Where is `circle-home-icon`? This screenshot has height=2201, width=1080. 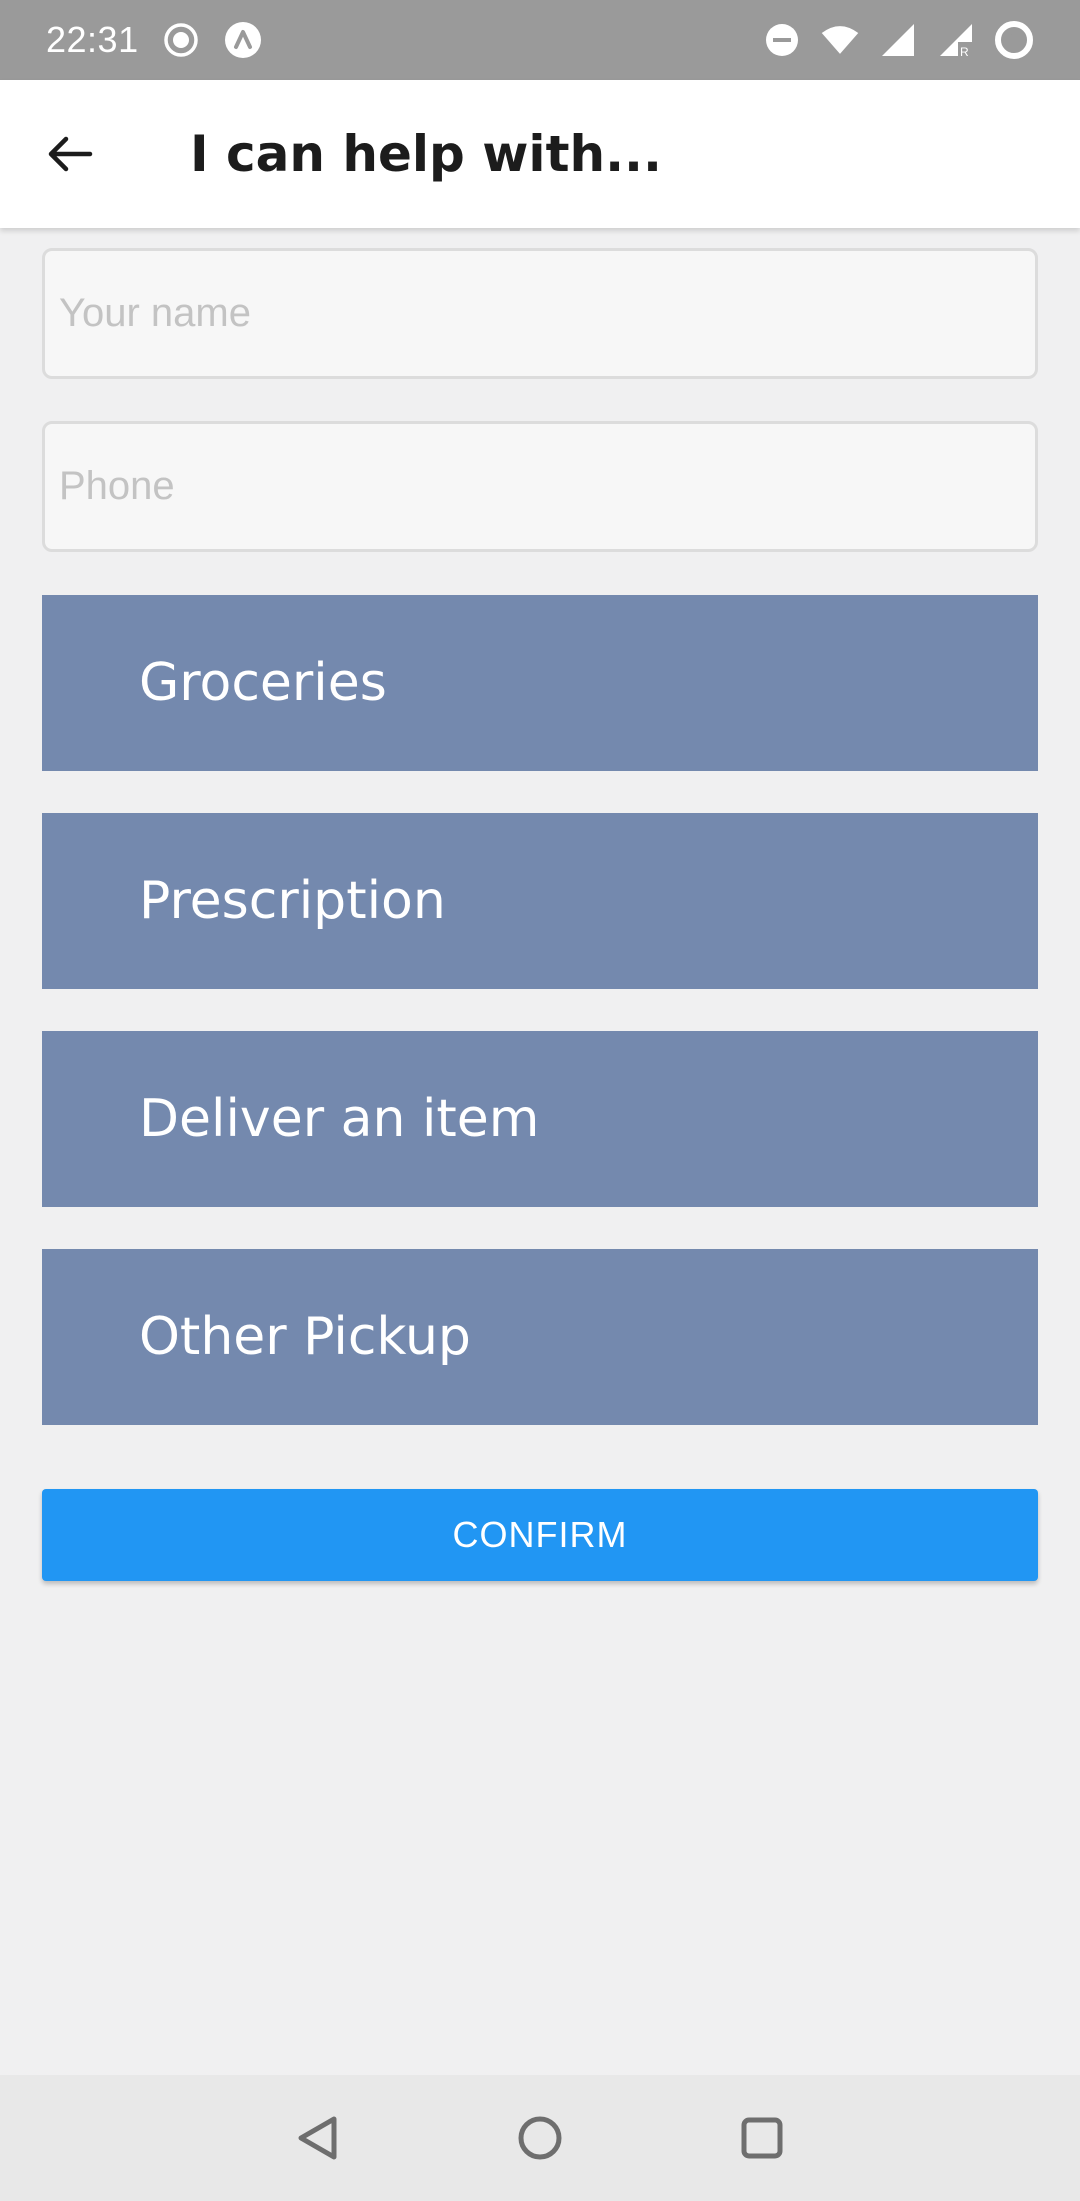
circle-home-icon is located at coordinates (540, 2138).